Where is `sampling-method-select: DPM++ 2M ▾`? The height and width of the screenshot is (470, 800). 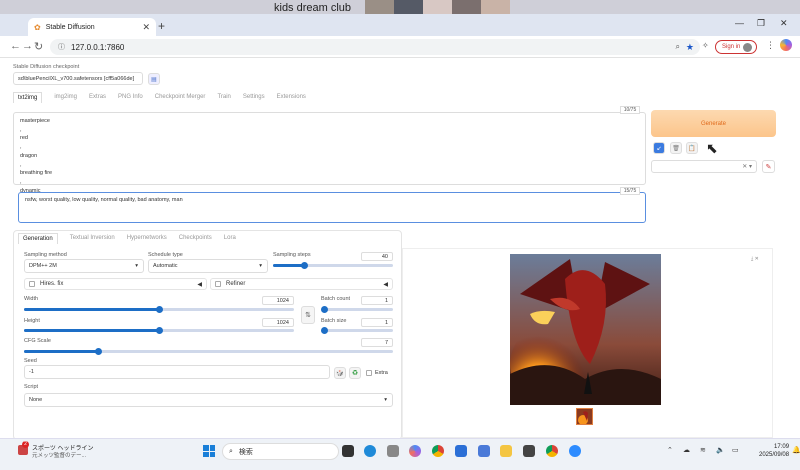 sampling-method-select: DPM++ 2M ▾ is located at coordinates (84, 266).